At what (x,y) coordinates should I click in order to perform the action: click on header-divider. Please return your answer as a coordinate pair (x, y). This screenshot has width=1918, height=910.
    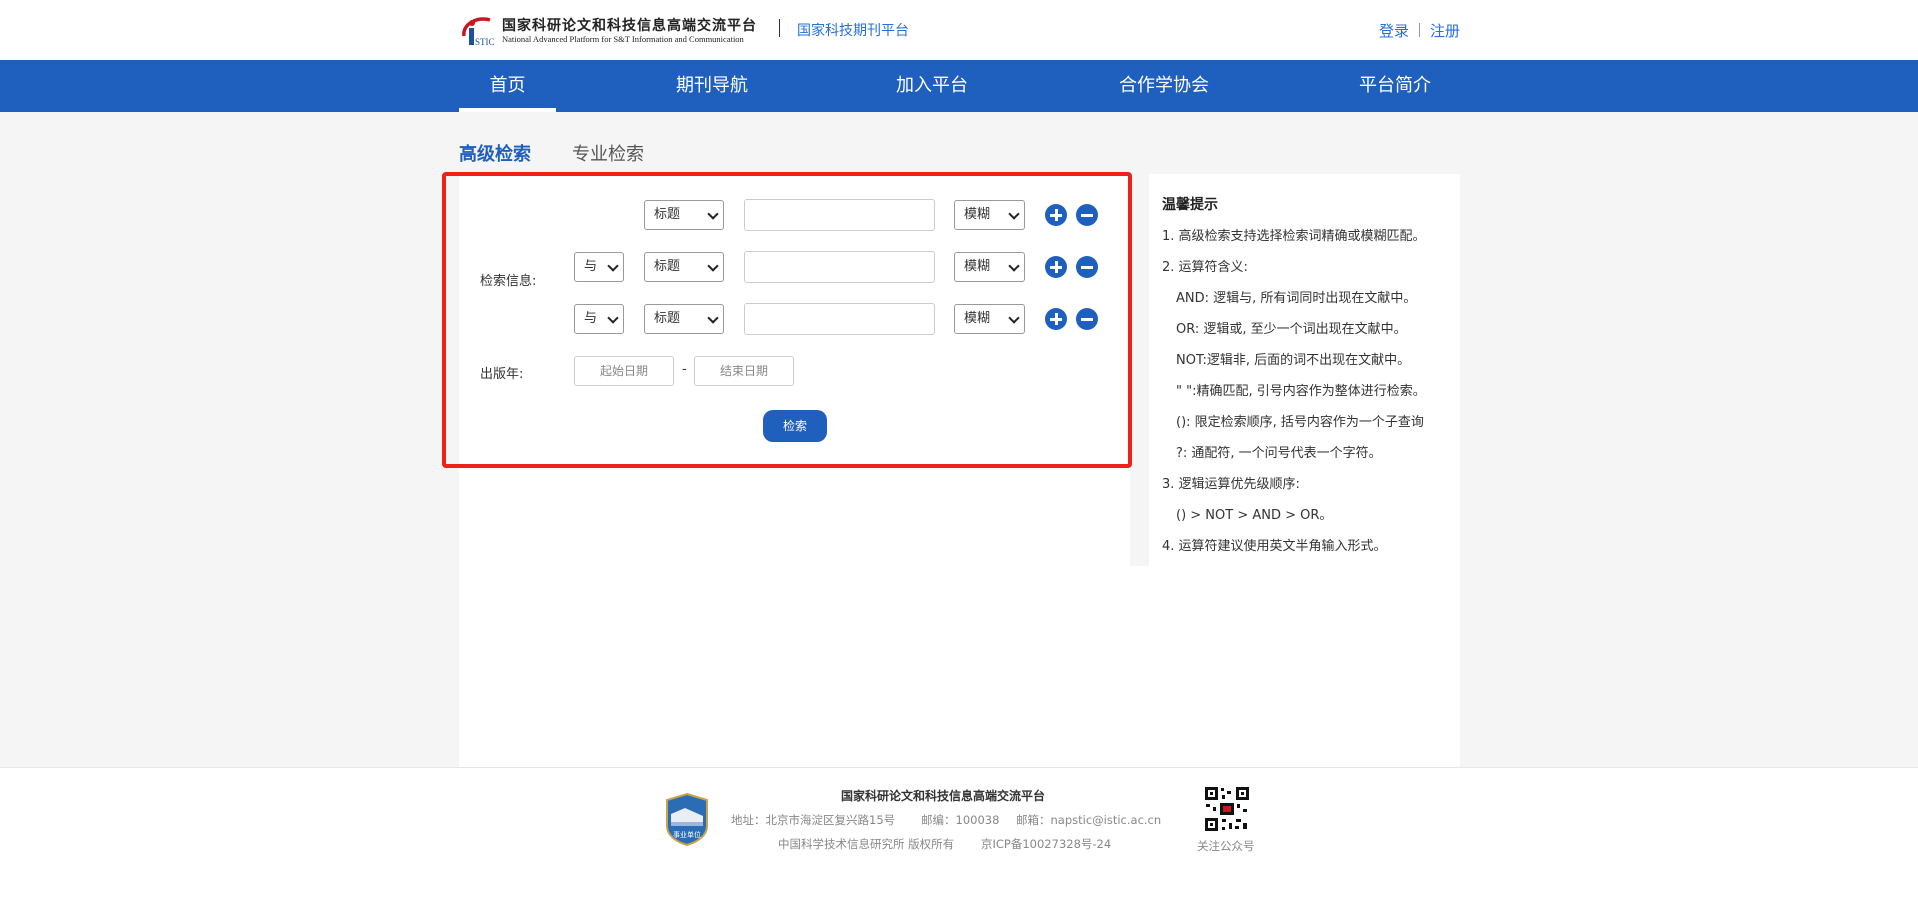
    Looking at the image, I should click on (779, 28).